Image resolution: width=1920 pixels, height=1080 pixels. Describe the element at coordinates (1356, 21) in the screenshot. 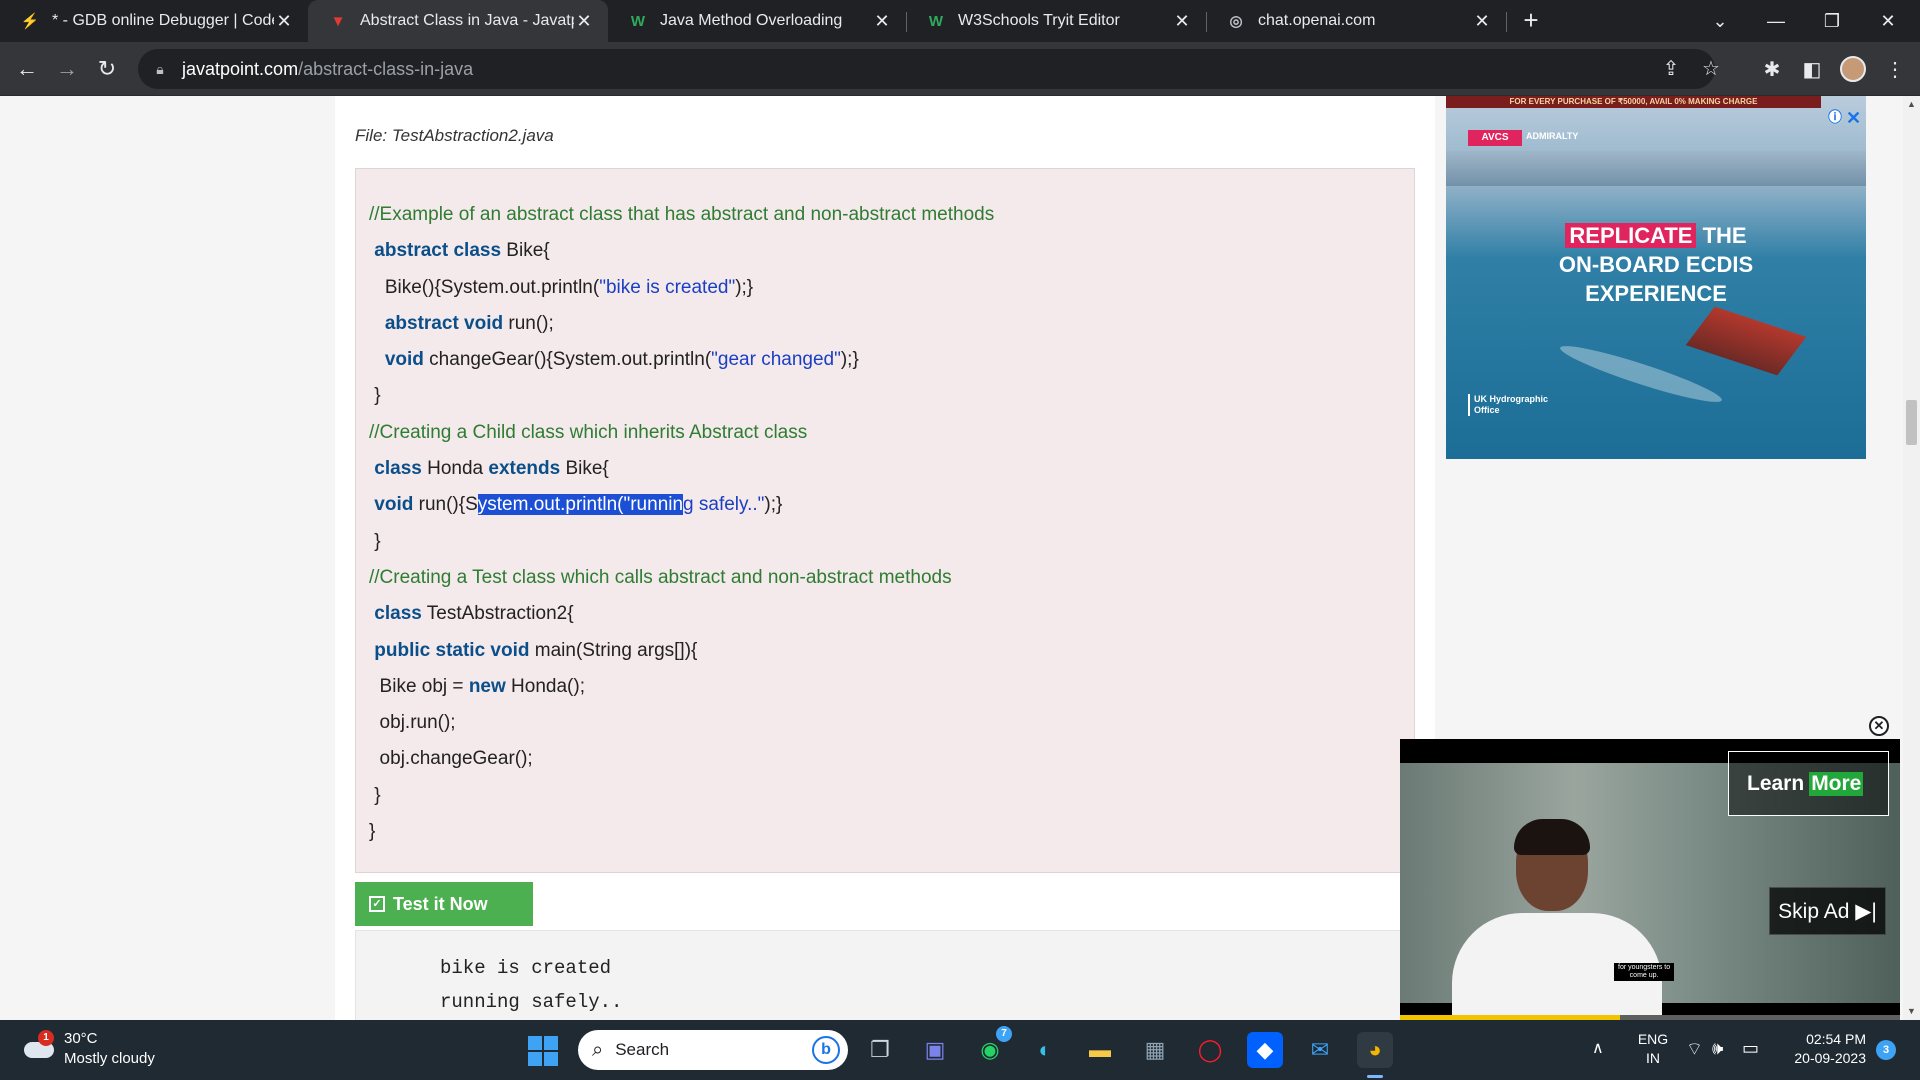

I see `tab-chatgpt: ◎ chat.openai.com ✕` at that location.